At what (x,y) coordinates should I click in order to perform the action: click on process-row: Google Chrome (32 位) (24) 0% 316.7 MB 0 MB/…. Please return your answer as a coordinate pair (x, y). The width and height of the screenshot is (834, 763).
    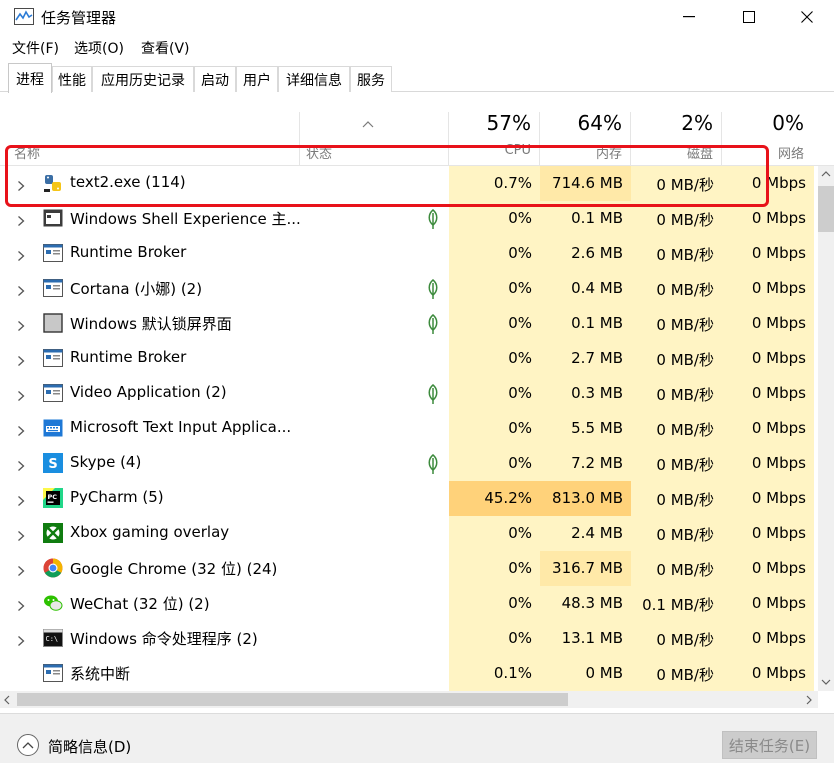
    Looking at the image, I should click on (409, 568).